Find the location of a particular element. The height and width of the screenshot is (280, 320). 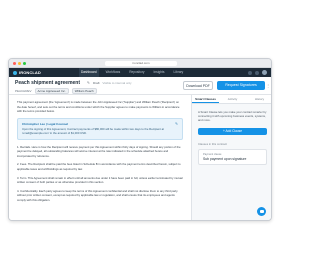

tab-history: History is located at coordinates (258, 99).